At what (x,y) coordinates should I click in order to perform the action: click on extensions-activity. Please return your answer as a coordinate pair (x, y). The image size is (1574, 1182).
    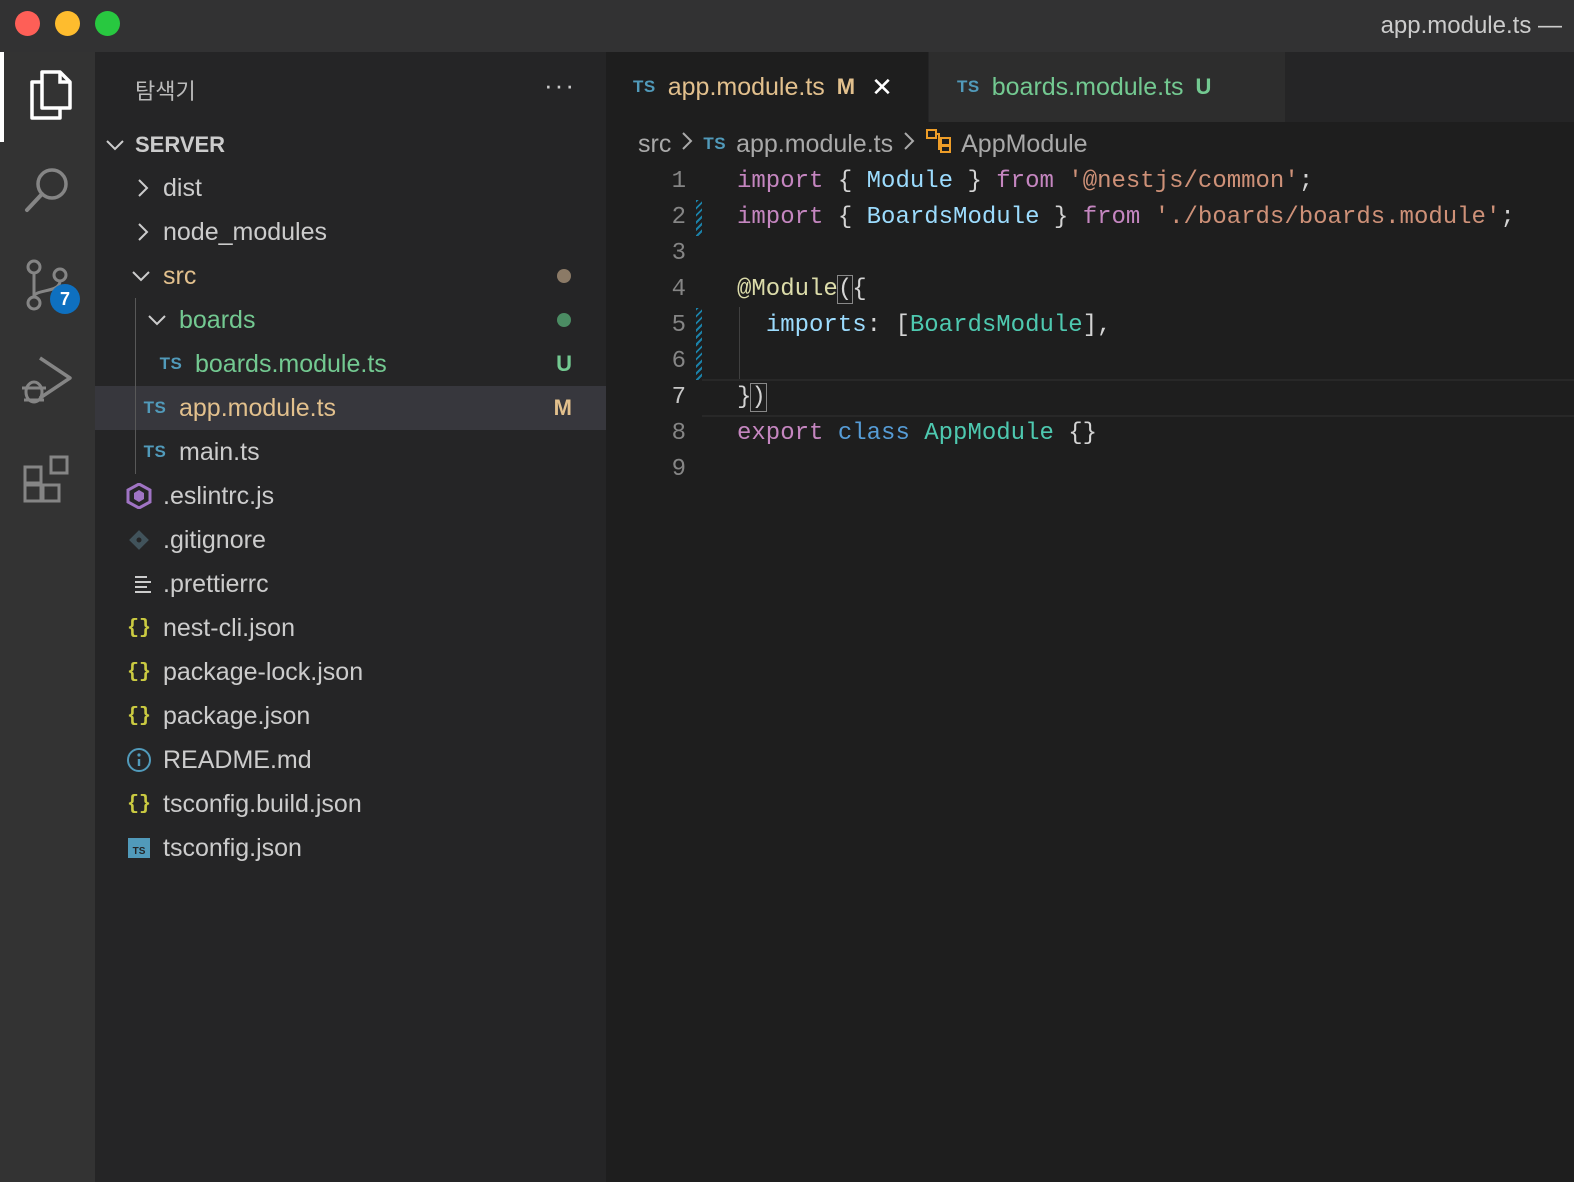
    Looking at the image, I should click on (47, 482).